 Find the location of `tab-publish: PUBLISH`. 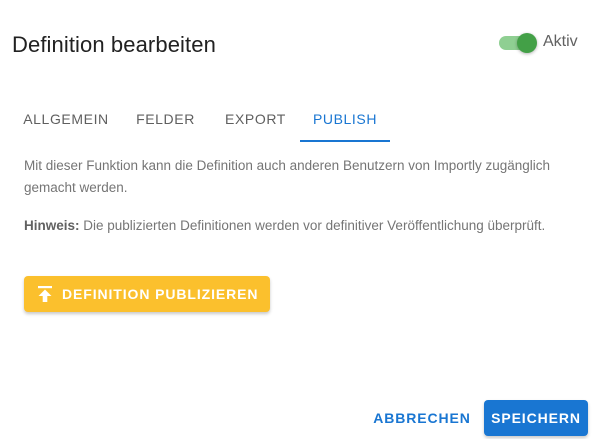

tab-publish: PUBLISH is located at coordinates (345, 120).